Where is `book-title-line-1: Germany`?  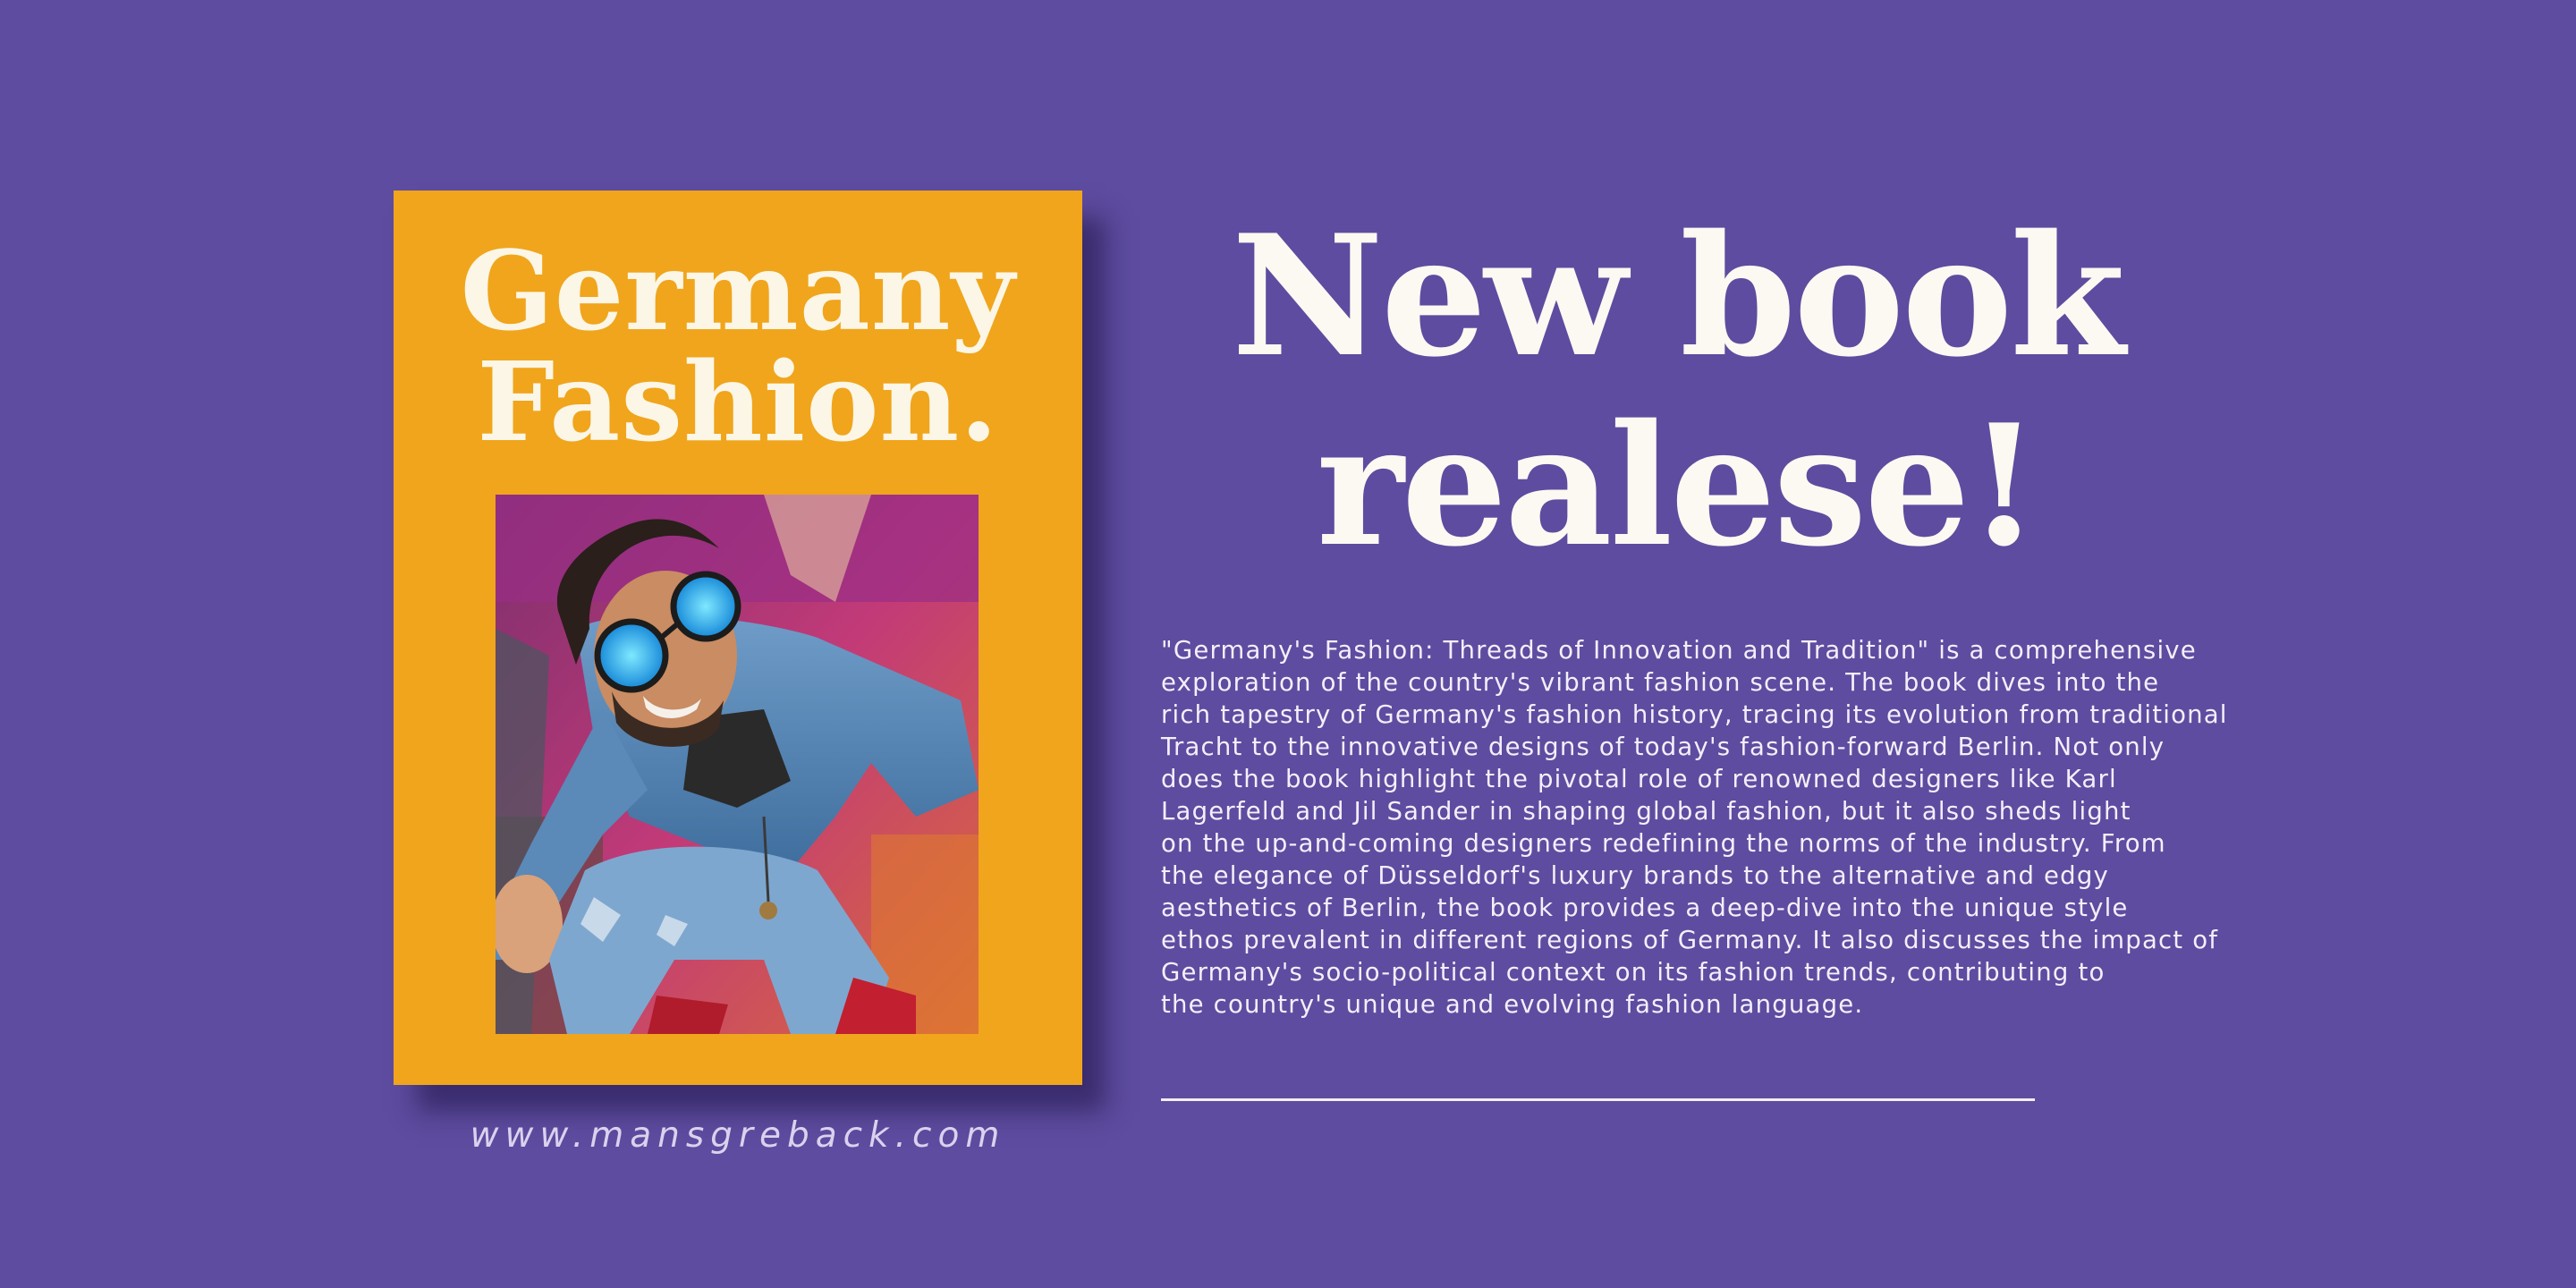 book-title-line-1: Germany is located at coordinates (738, 290).